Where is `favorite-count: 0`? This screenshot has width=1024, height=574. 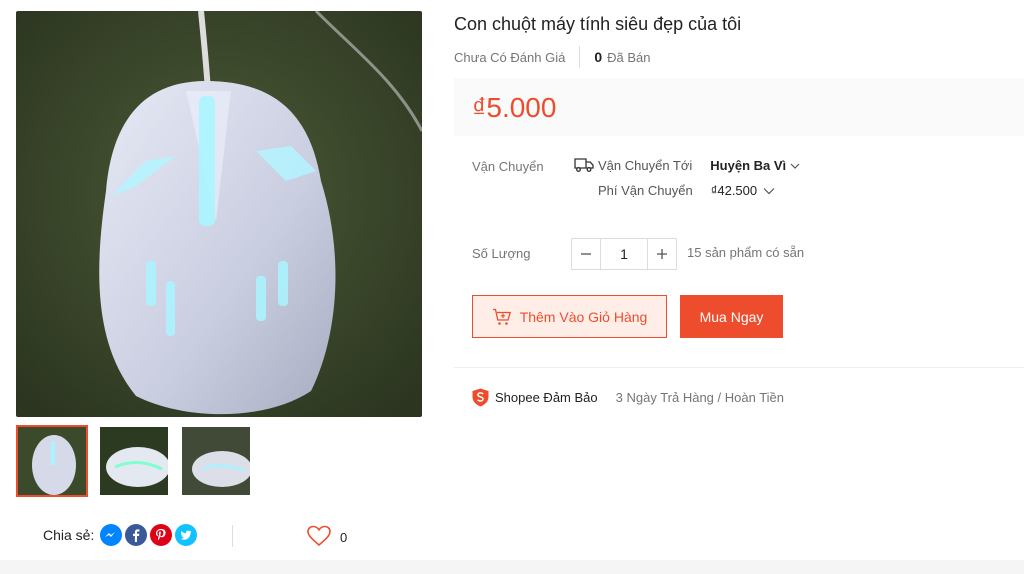
favorite-count: 0 is located at coordinates (344, 537).